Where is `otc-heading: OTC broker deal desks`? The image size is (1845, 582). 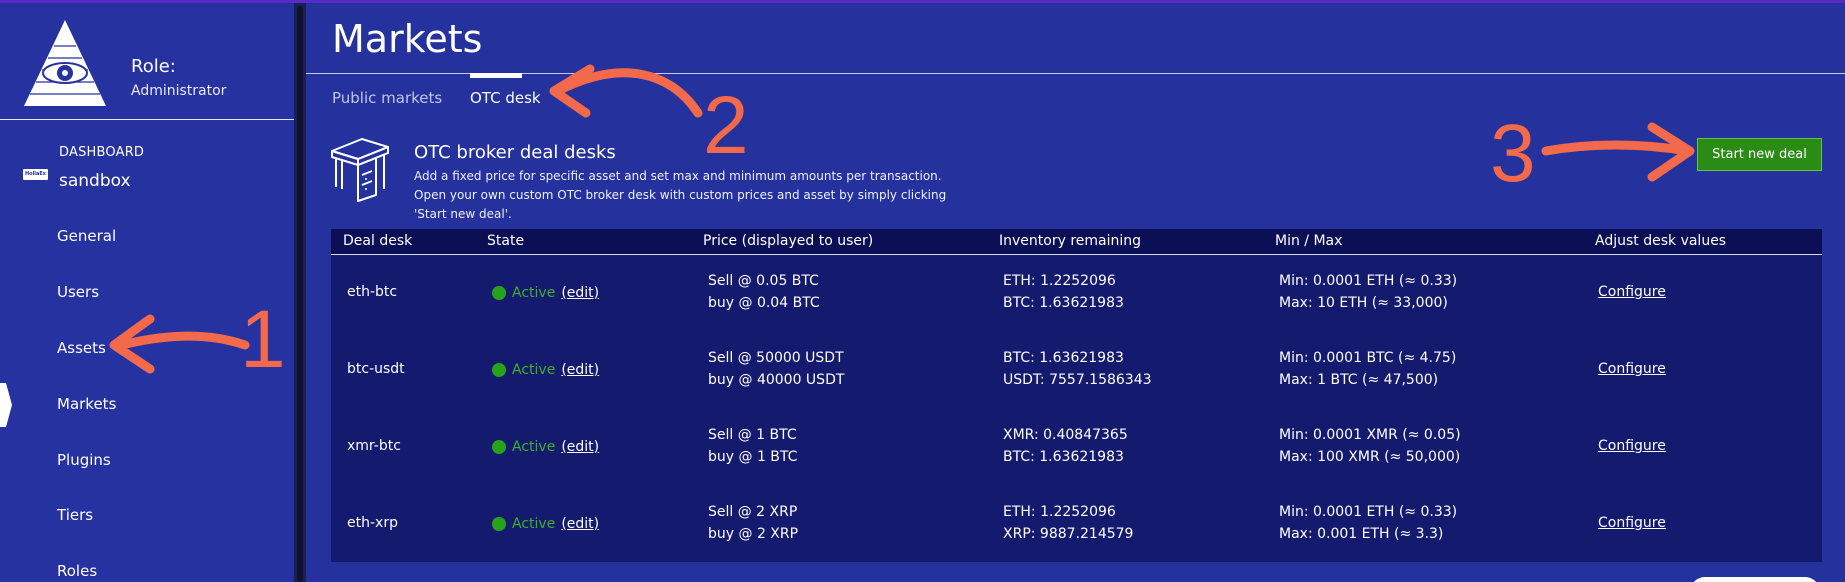 otc-heading: OTC broker deal desks is located at coordinates (515, 152).